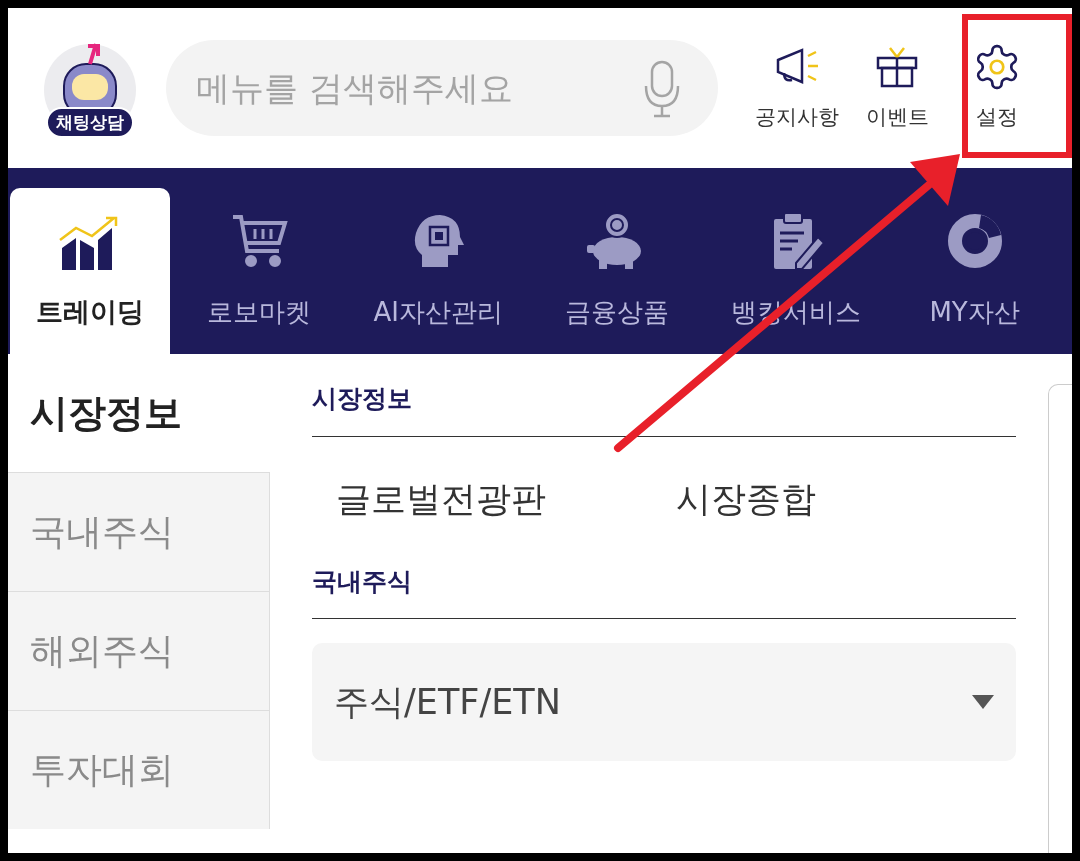 The height and width of the screenshot is (861, 1080). I want to click on section-title: 시장정보, so click(664, 408).